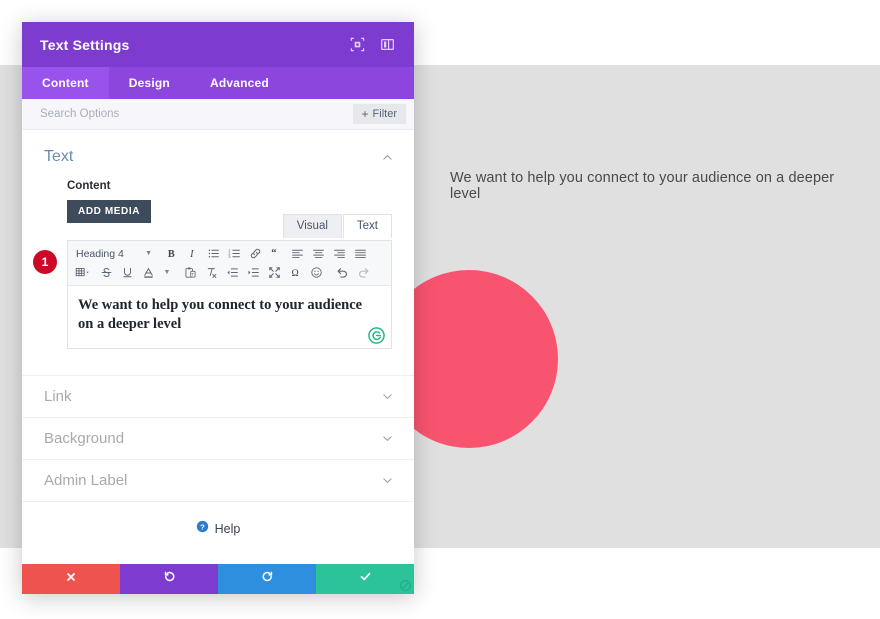 The width and height of the screenshot is (880, 619). What do you see at coordinates (218, 396) in the screenshot?
I see `section-header-link: Link` at bounding box center [218, 396].